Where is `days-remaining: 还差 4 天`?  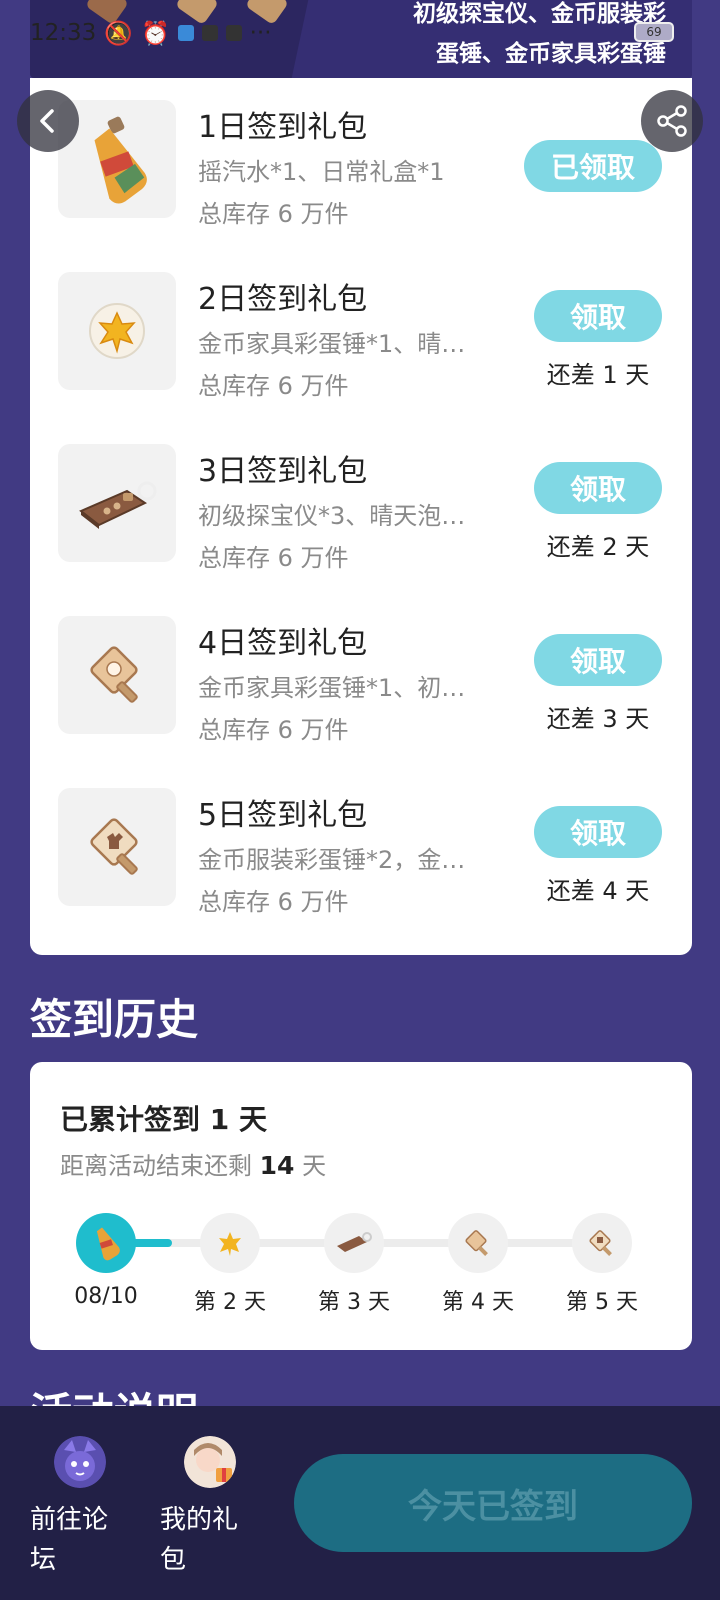 days-remaining: 还差 4 天 is located at coordinates (598, 891).